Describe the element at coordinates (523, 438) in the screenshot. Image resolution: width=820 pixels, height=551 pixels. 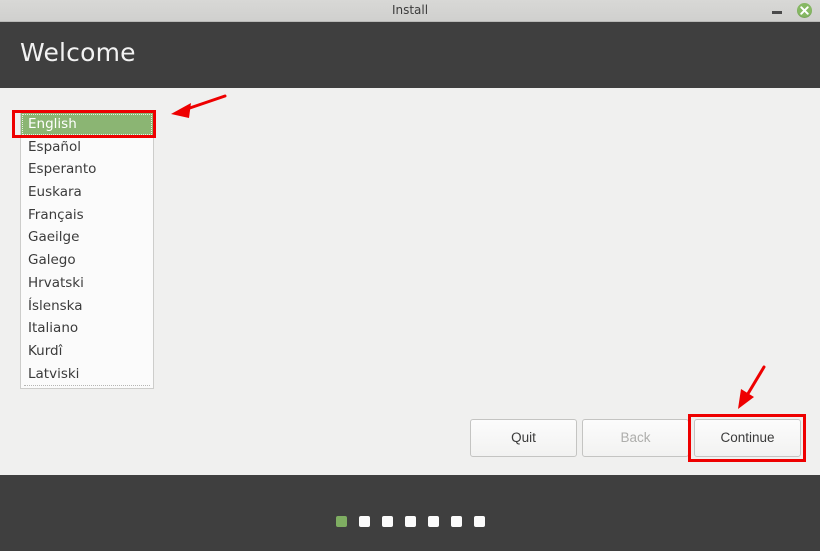
I see `quit-button: Quit` at that location.